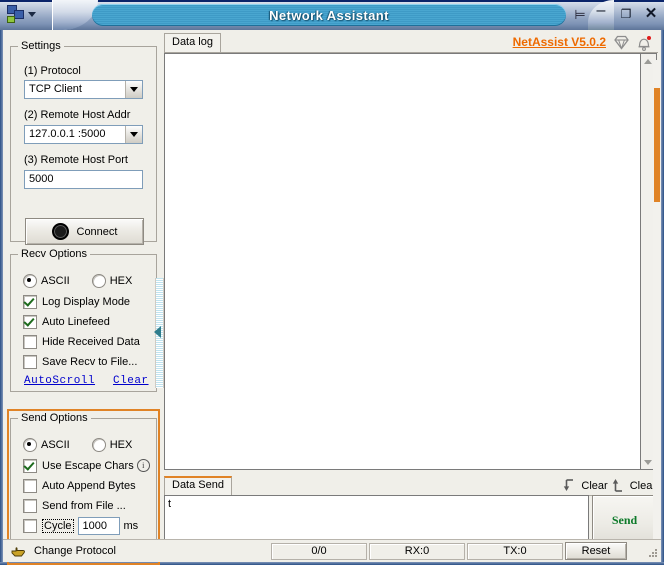 This screenshot has height=565, width=664. I want to click on remote-host-addr-label: (2) Remote Host Addr, so click(77, 115).